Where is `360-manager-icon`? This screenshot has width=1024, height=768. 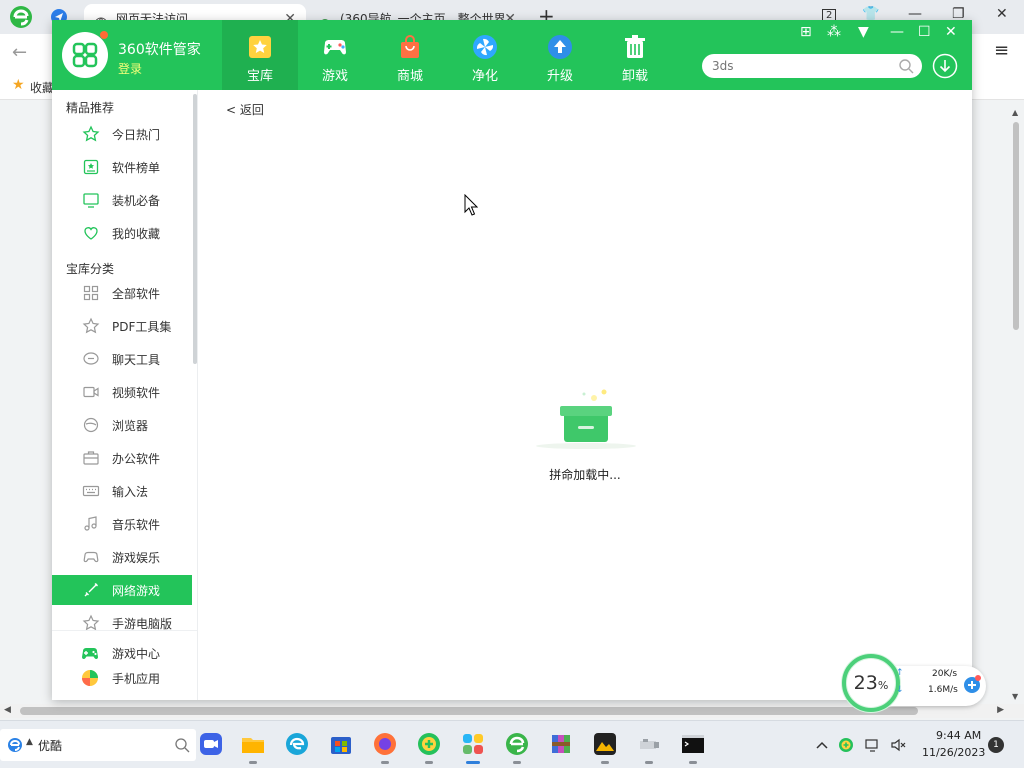
360-manager-icon is located at coordinates (473, 747).